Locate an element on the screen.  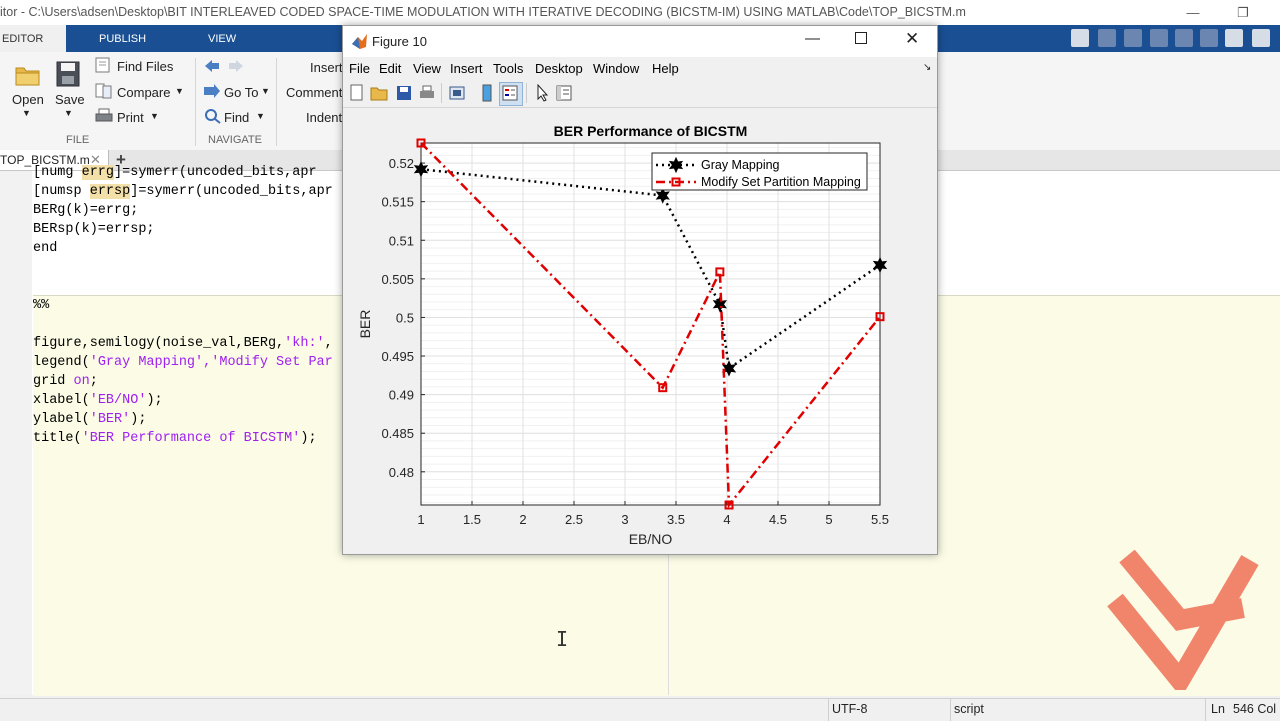
code-line: figure,semilogy(noise_val,BERg,'kh:', is located at coordinates (183, 343).